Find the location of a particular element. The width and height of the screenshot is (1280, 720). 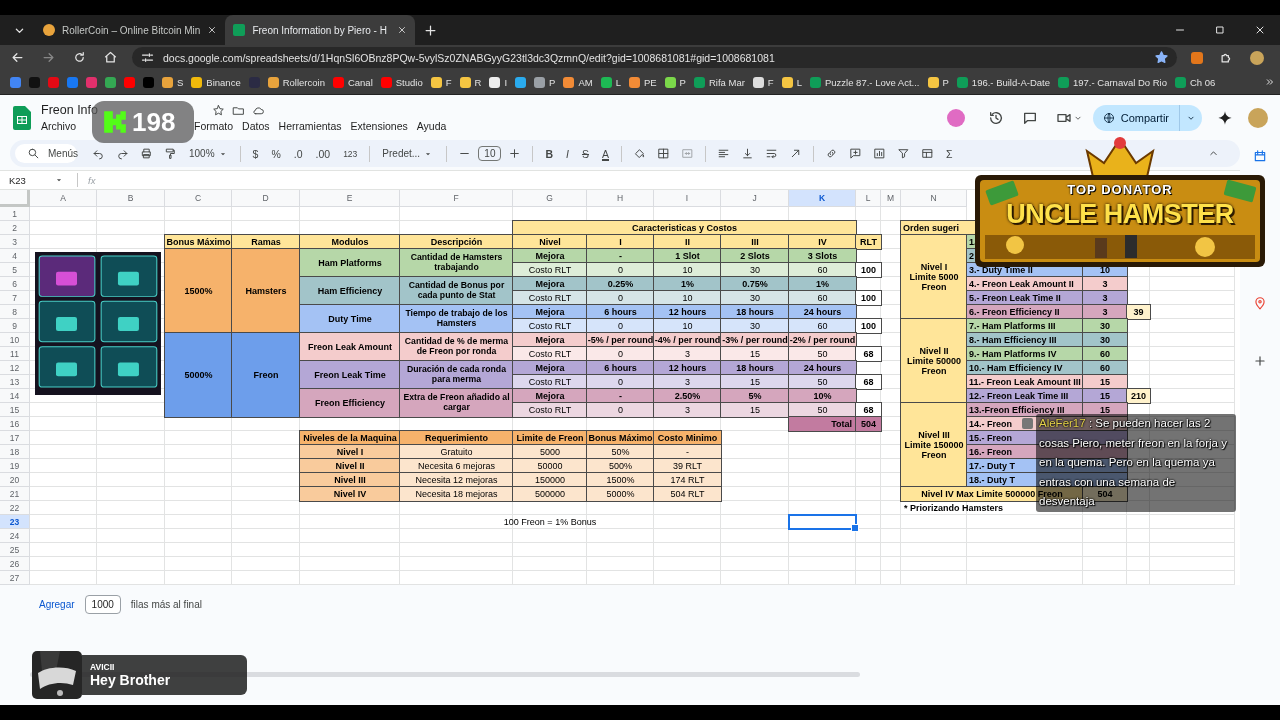

row-header: 18 is located at coordinates (15, 452).